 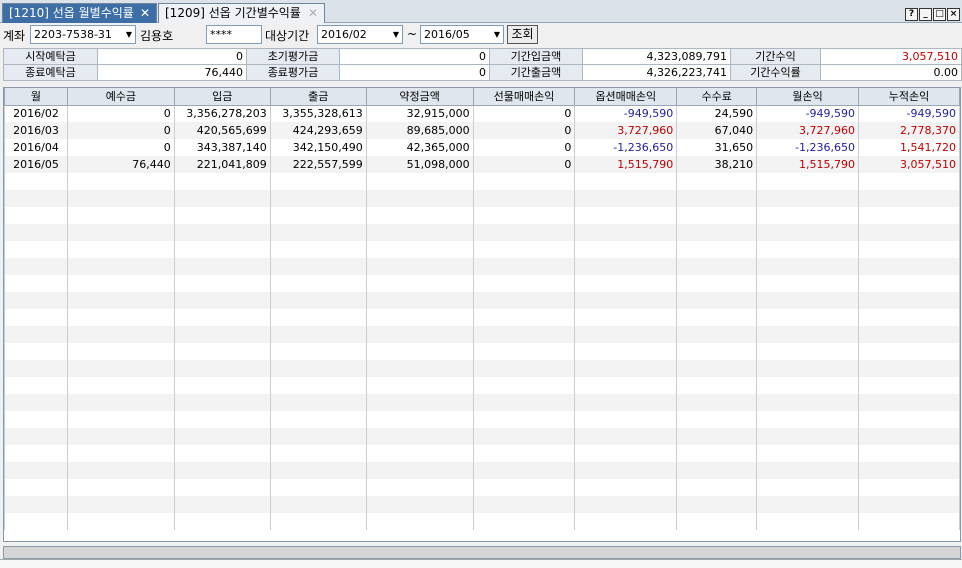 I want to click on table-cell: 1,515,790, so click(x=808, y=164).